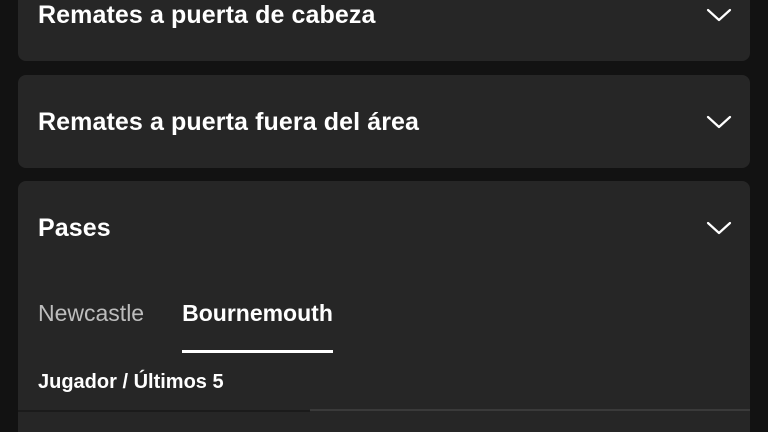 This screenshot has width=768, height=432. I want to click on section-title: Pases, so click(74, 227).